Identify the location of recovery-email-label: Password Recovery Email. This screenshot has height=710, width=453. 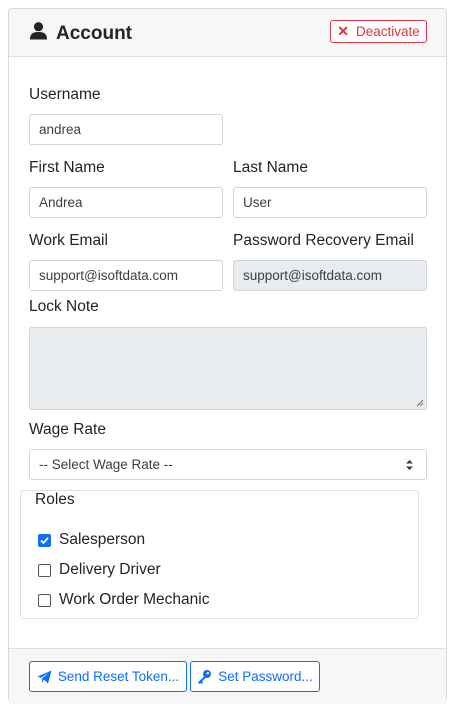
(323, 240).